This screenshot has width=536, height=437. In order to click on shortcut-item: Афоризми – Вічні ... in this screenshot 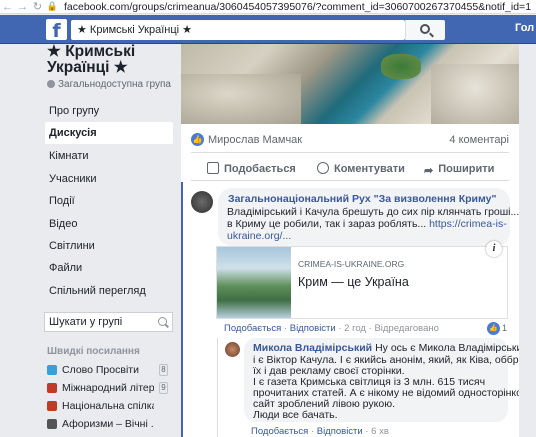, I will do `click(109, 424)`.